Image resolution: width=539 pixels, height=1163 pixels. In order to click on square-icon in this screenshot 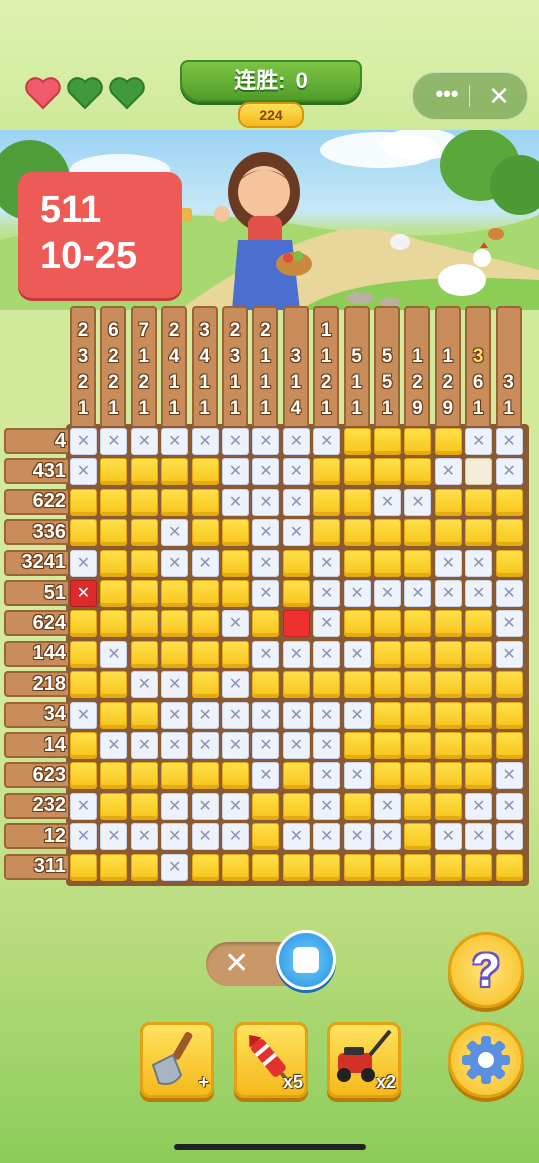, I will do `click(306, 960)`.